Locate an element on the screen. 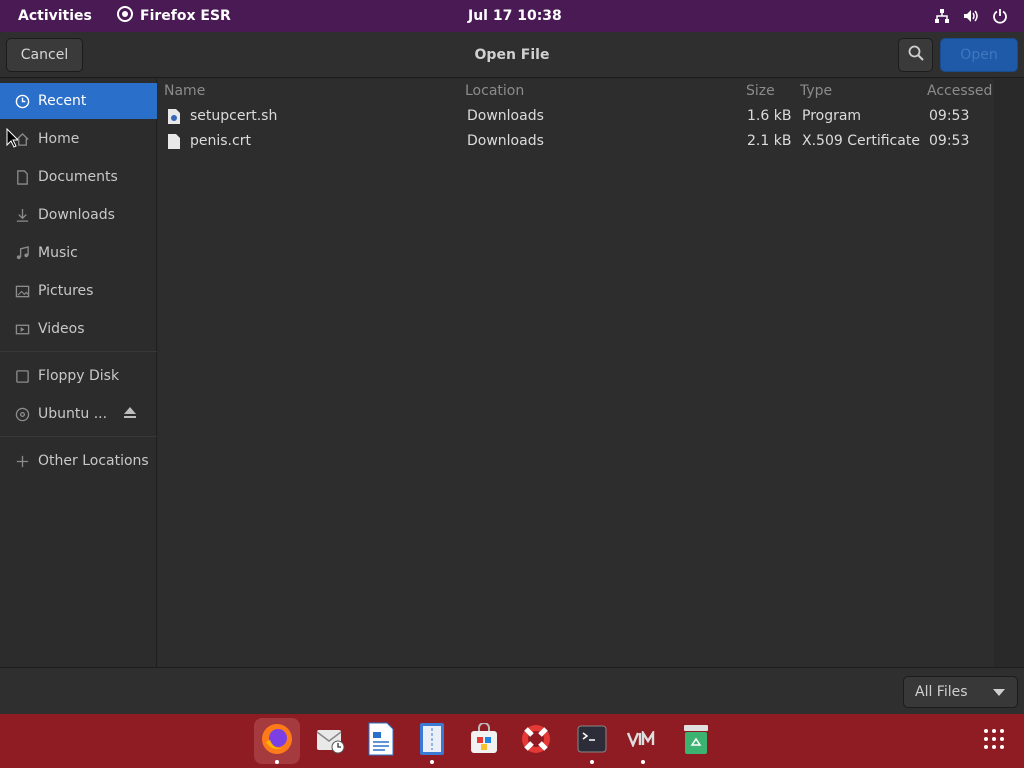  sidebar-item-documents: Documents is located at coordinates (78, 177).